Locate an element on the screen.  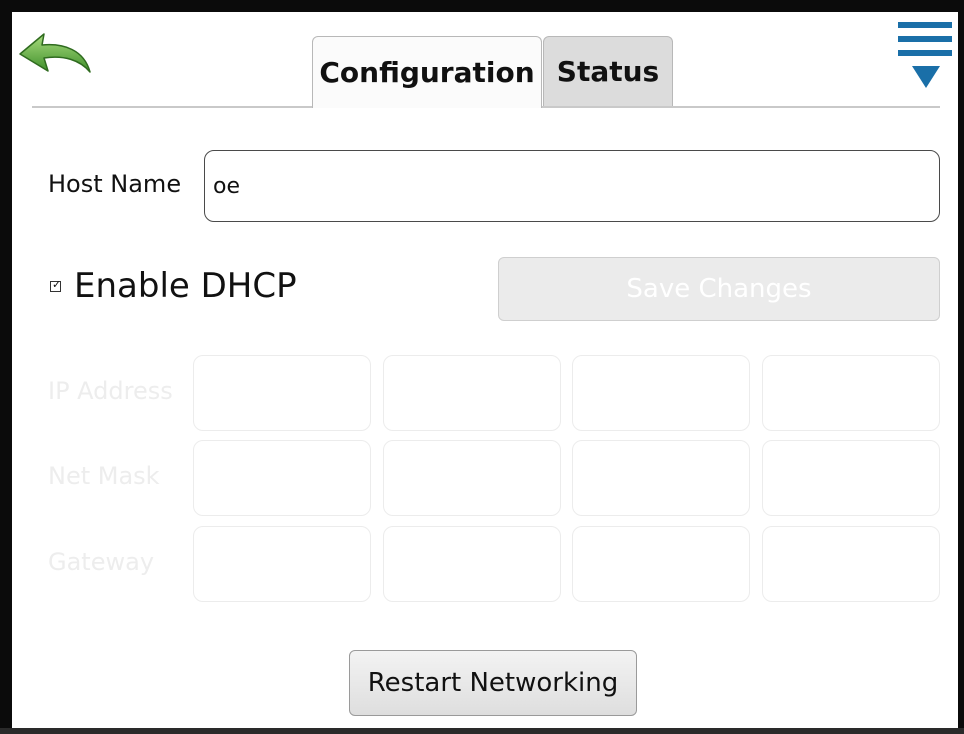
net-mask-label: Net Mask is located at coordinates (104, 476).